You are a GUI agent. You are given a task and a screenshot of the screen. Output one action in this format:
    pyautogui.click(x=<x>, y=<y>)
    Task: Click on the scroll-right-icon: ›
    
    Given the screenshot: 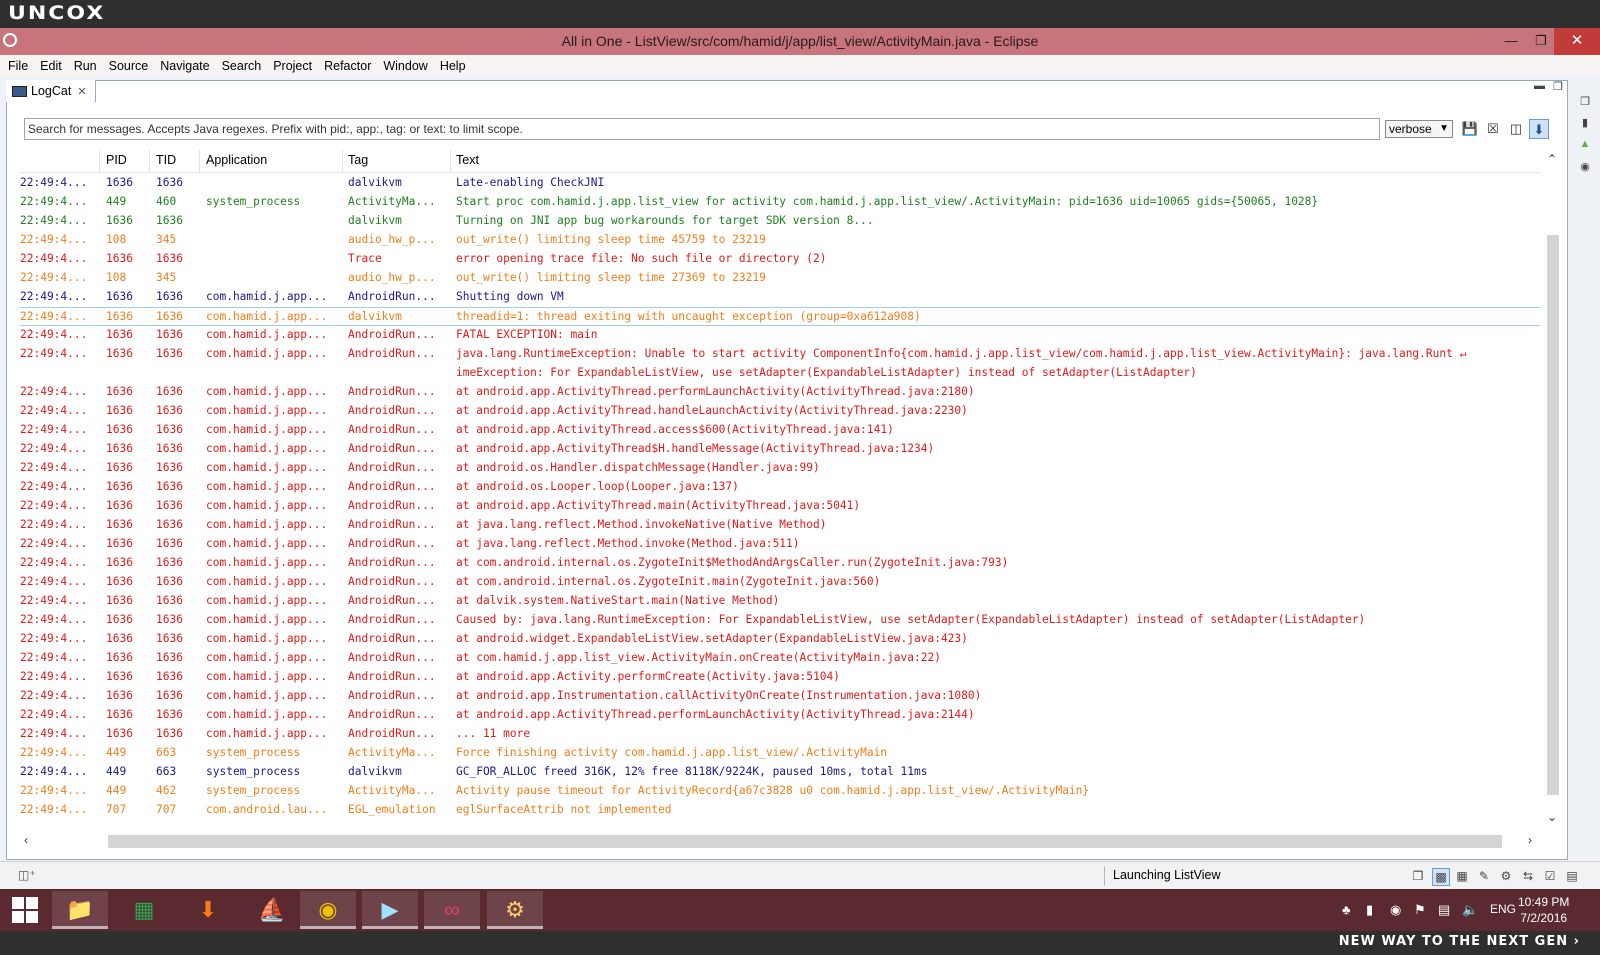 What is the action you would take?
    pyautogui.click(x=1530, y=840)
    